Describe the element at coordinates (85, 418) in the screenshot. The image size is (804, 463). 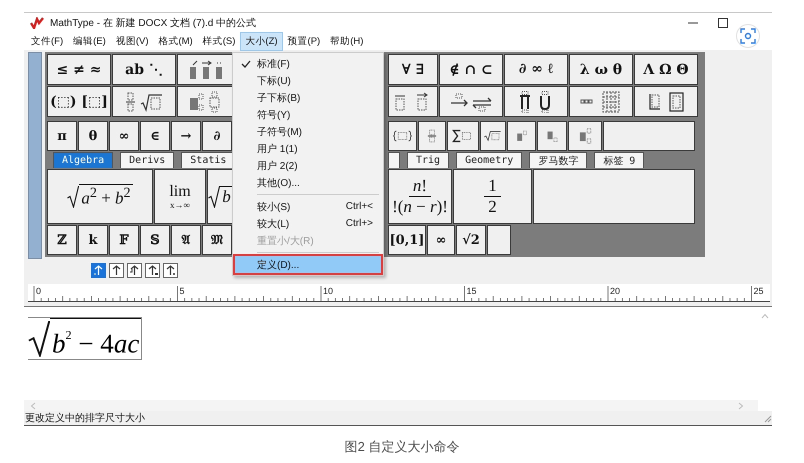
I see `status-text: 更改定义中的排字尺寸大小` at that location.